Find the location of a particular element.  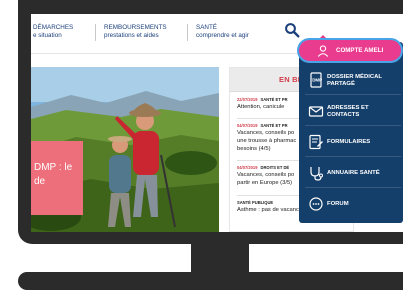

compte-ameli-button: COMPTE AMELI is located at coordinates (350, 50).